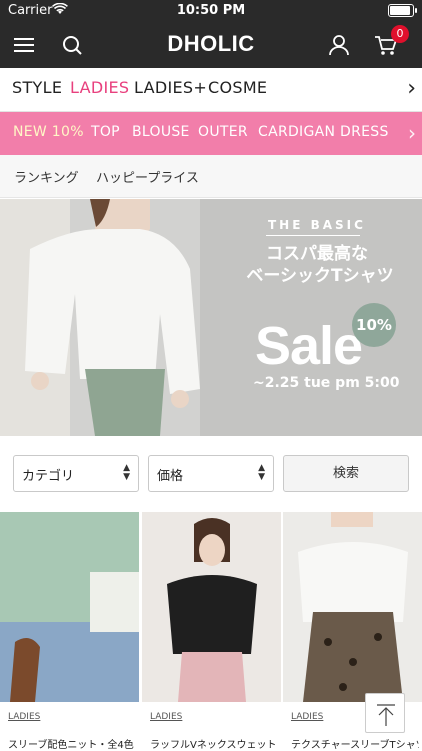 The height and width of the screenshot is (751, 422). I want to click on price-select: 価格 ▲ ▼, so click(211, 473).